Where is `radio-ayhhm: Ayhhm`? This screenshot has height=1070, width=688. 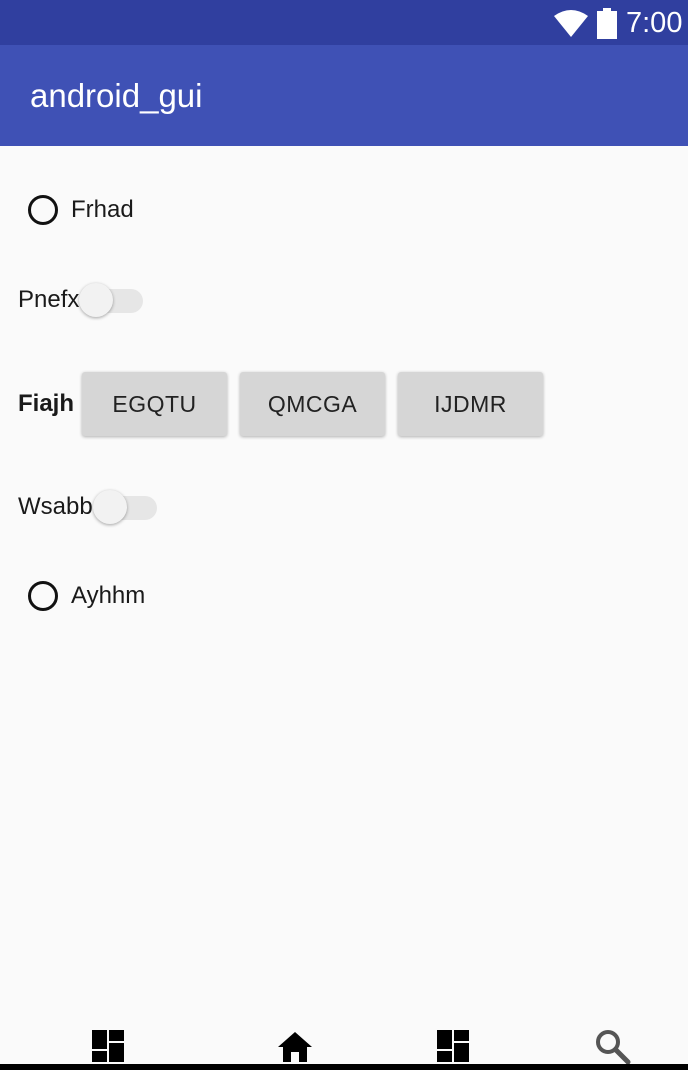
radio-ayhhm: Ayhhm is located at coordinates (86, 596).